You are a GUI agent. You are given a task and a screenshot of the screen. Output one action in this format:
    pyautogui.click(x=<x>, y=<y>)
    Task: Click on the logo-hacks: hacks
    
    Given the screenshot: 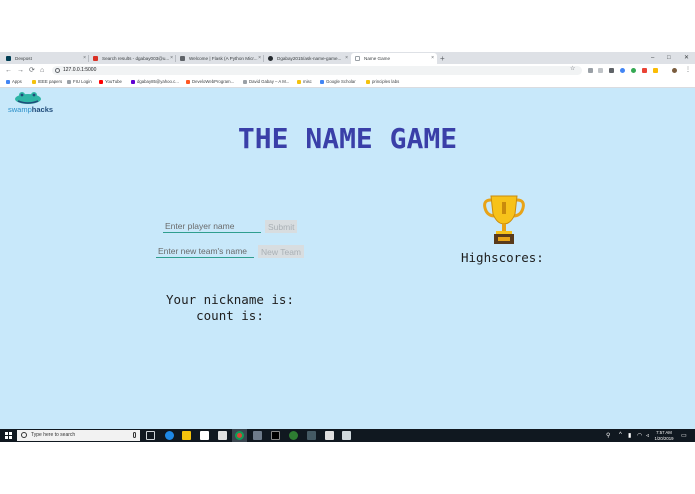 What is the action you would take?
    pyautogui.click(x=42, y=109)
    